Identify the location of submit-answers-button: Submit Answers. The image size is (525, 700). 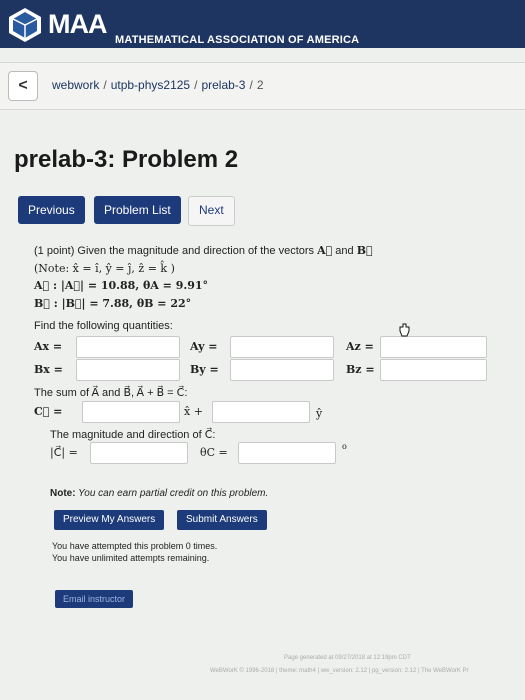
(222, 520).